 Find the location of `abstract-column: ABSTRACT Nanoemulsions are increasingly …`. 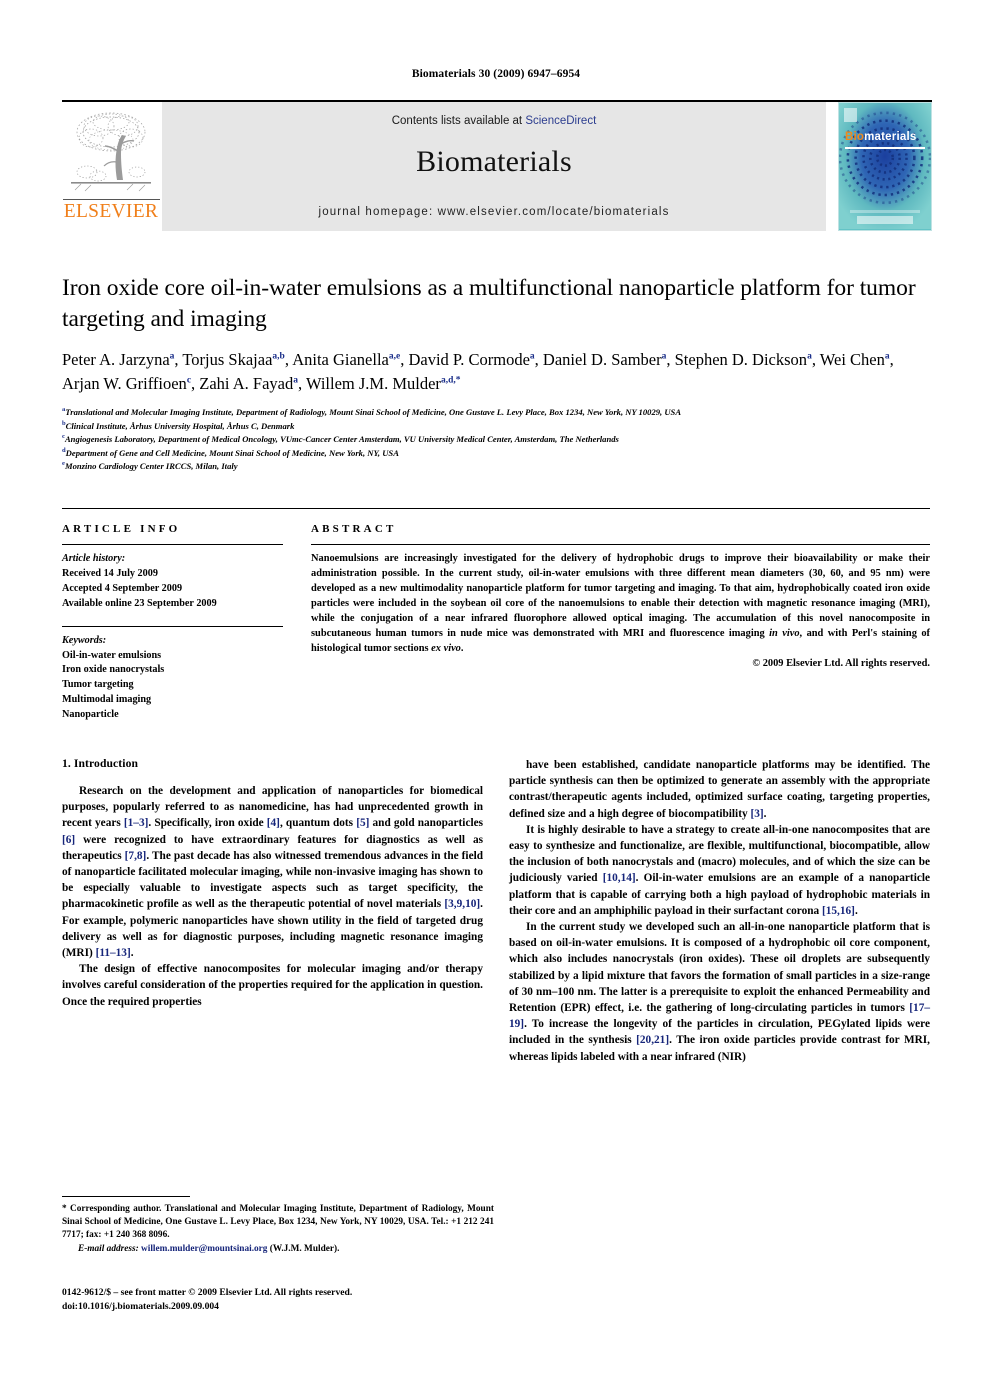

abstract-column: ABSTRACT Nanoemulsions are increasingly … is located at coordinates (617, 623).